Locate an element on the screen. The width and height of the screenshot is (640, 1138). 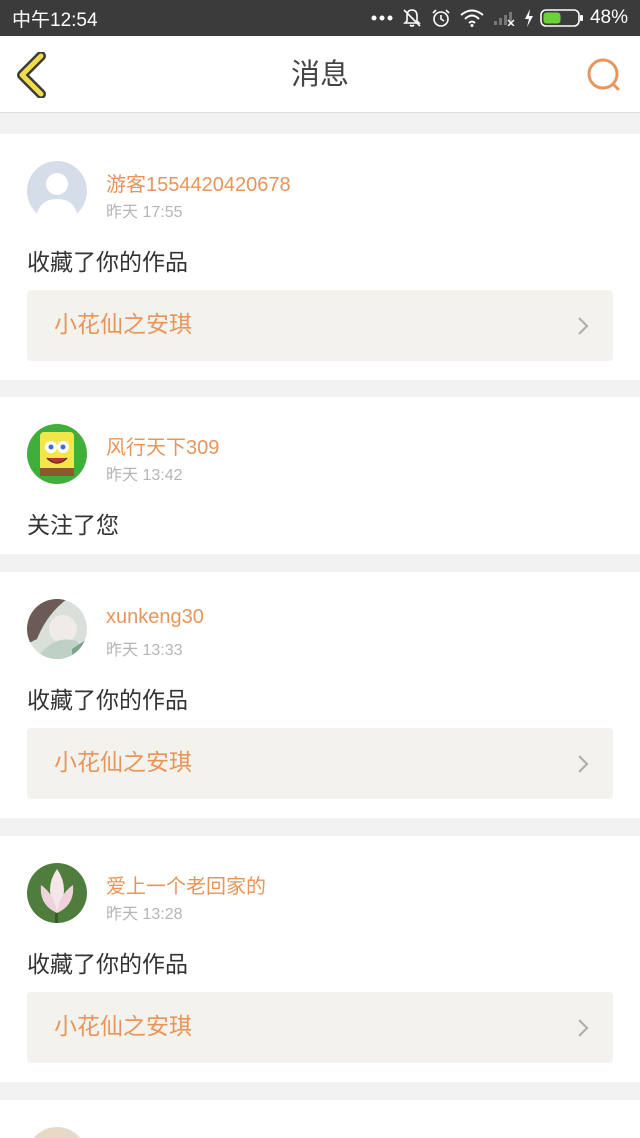
search-button is located at coordinates (604, 76).